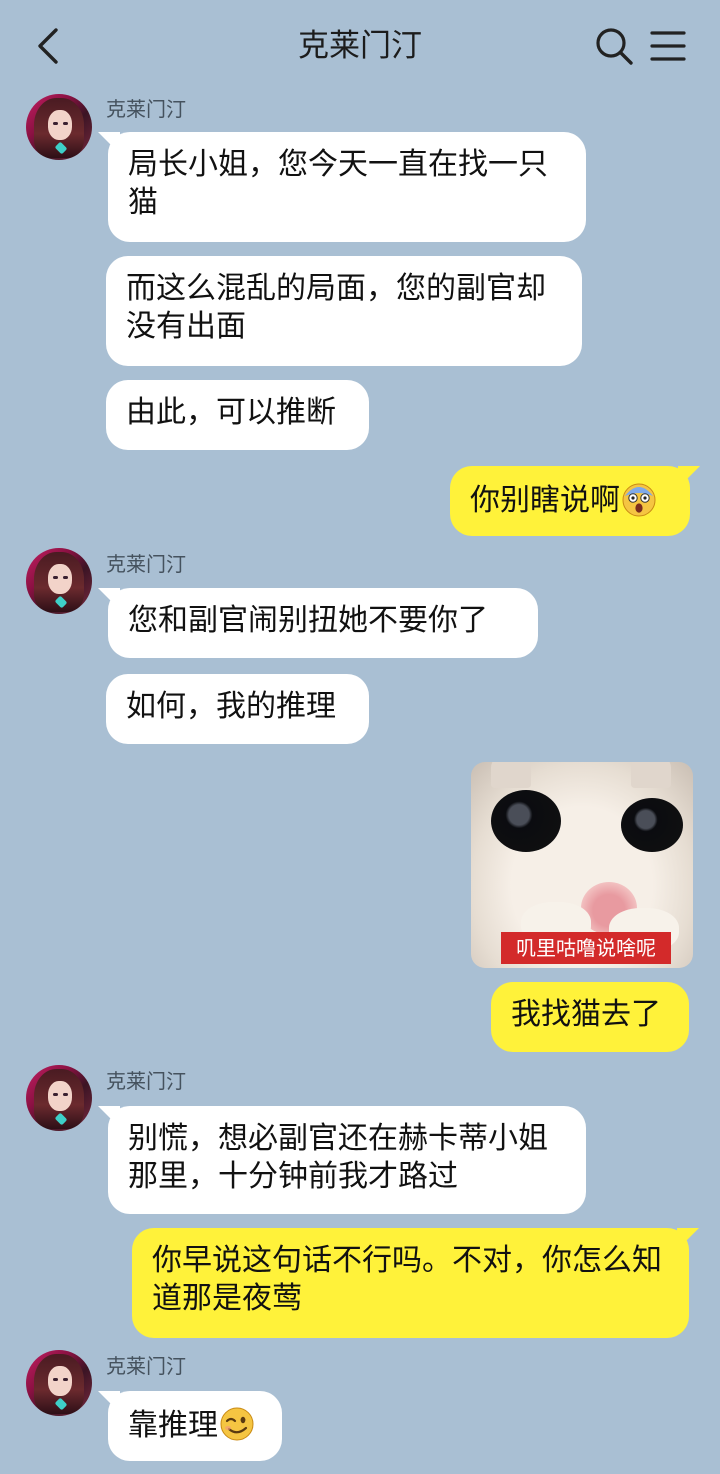 Image resolution: width=720 pixels, height=1474 pixels. Describe the element at coordinates (173, 1425) in the screenshot. I see `message-text: 靠推理` at that location.